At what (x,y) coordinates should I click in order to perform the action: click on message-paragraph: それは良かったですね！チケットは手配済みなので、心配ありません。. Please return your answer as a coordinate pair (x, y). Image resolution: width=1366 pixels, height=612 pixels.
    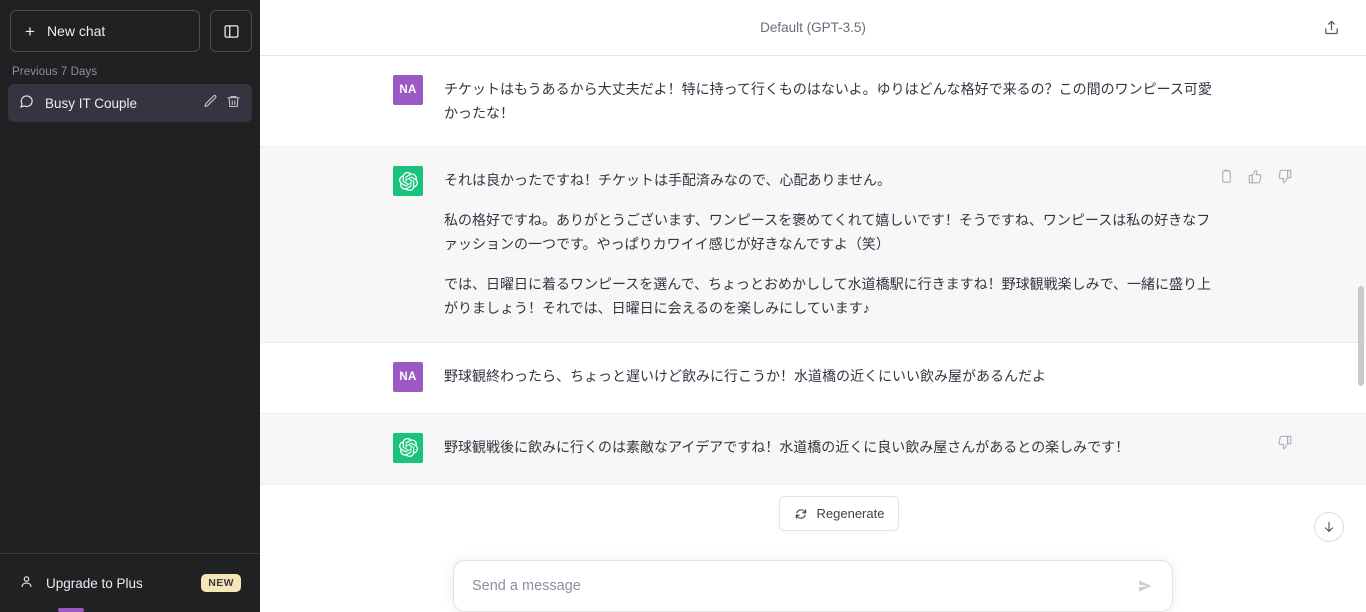
    Looking at the image, I should click on (668, 180).